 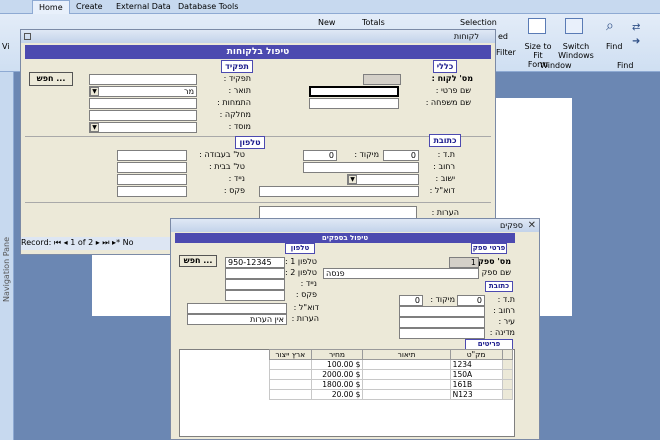 I want to click on next-record-icon: ▸, so click(x=98, y=242).